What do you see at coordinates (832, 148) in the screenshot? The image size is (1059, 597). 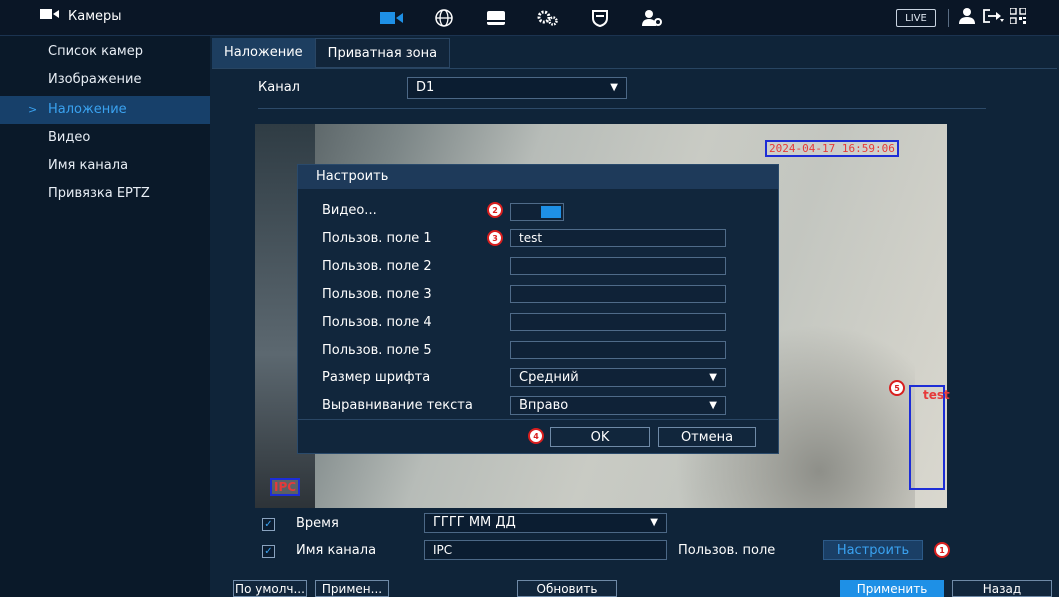 I see `timestamp-overlay: 2024-04-17 16:59:06` at bounding box center [832, 148].